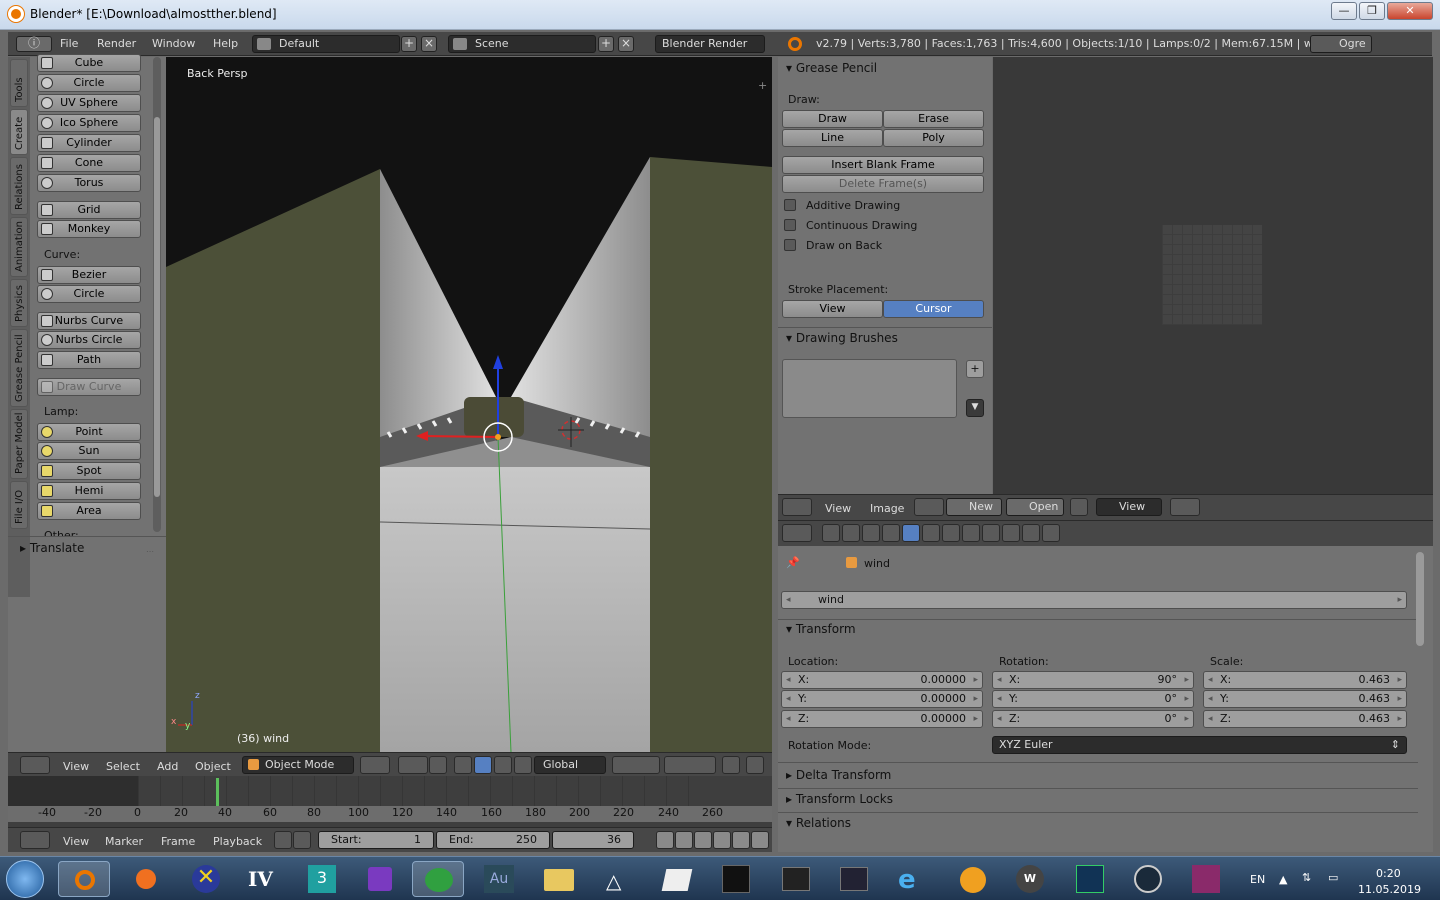 This screenshot has width=1440, height=900. Describe the element at coordinates (933, 138) in the screenshot. I see `gp-poly-button: Poly` at that location.